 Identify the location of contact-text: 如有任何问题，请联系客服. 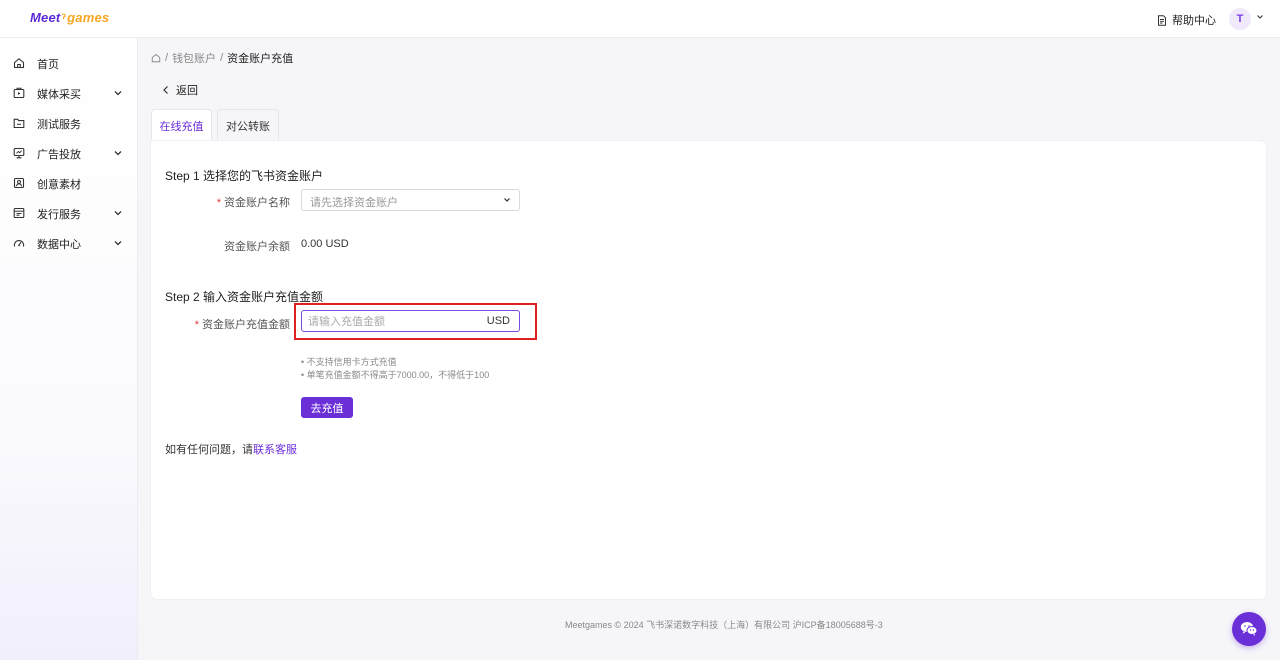
(231, 450).